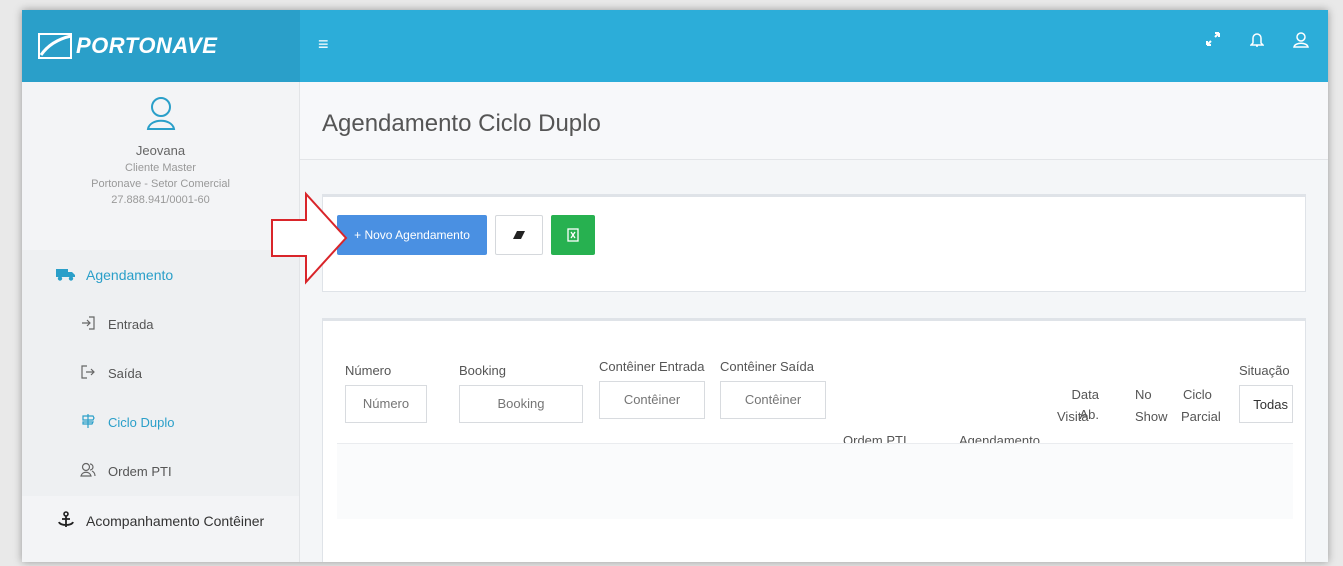  Describe the element at coordinates (160, 113) in the screenshot. I see `profile-user-icon` at that location.